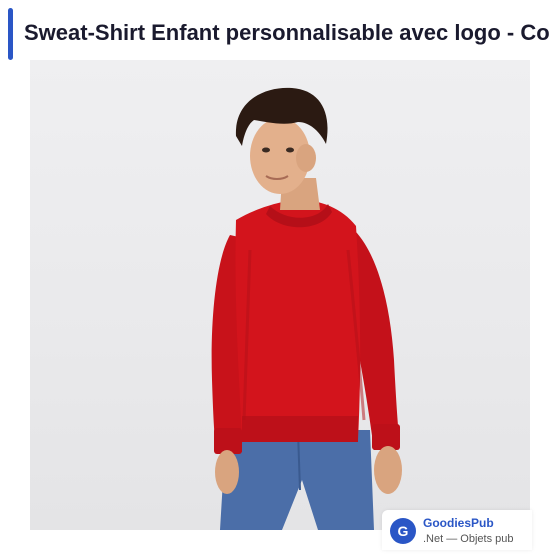  I want to click on jeans, so click(297, 480).